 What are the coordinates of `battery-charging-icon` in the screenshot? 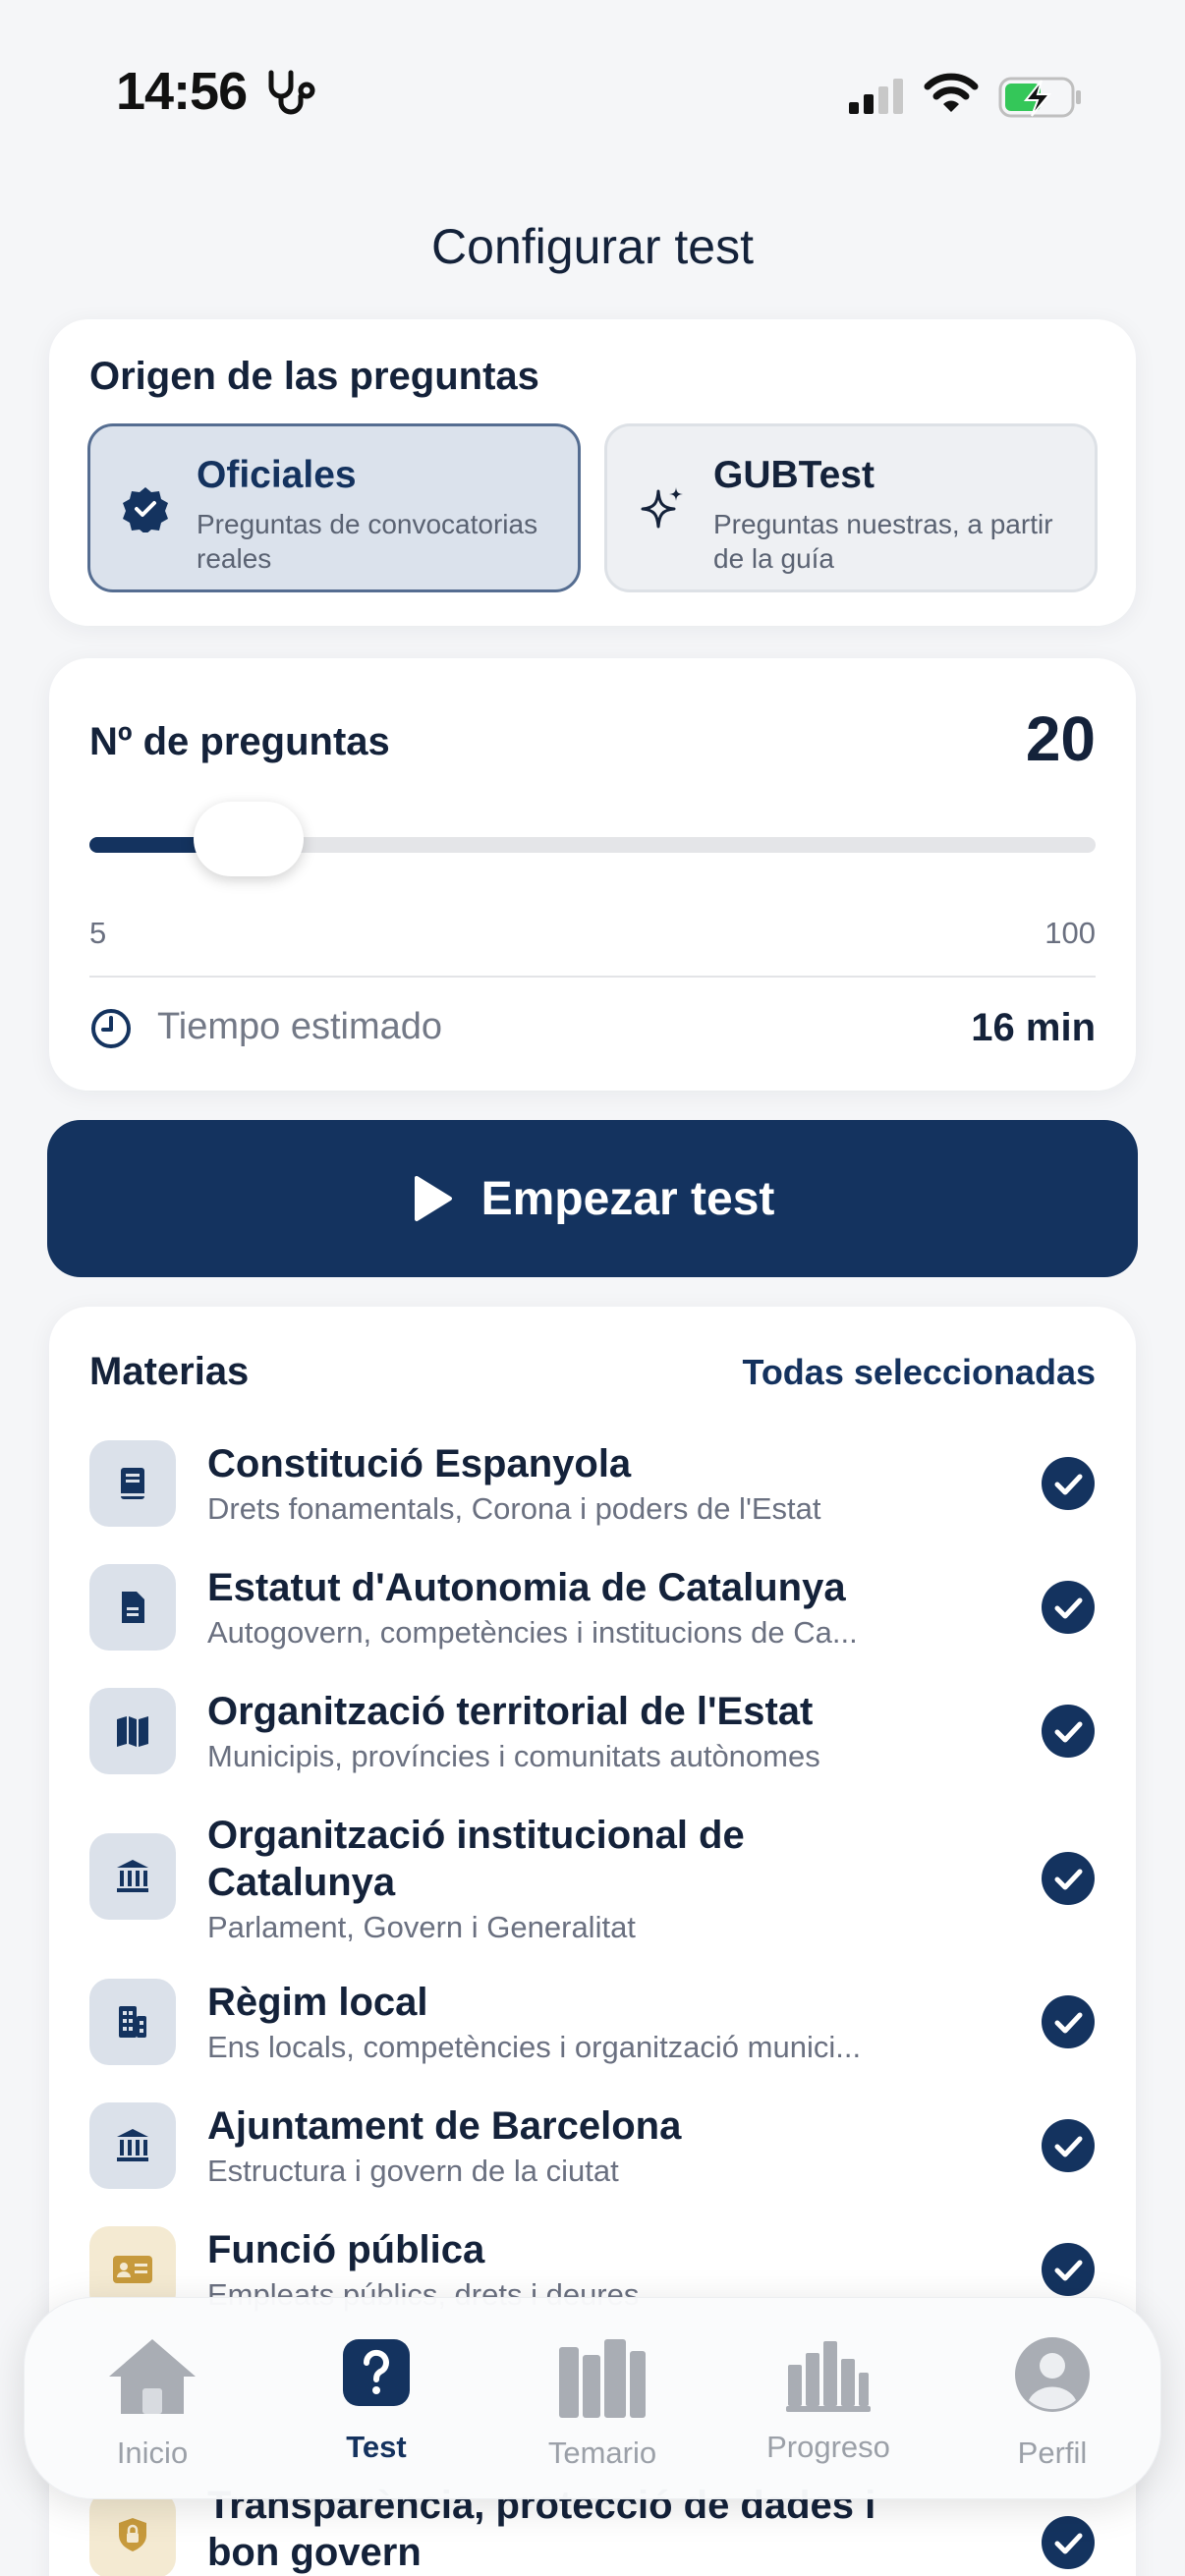 It's located at (1040, 97).